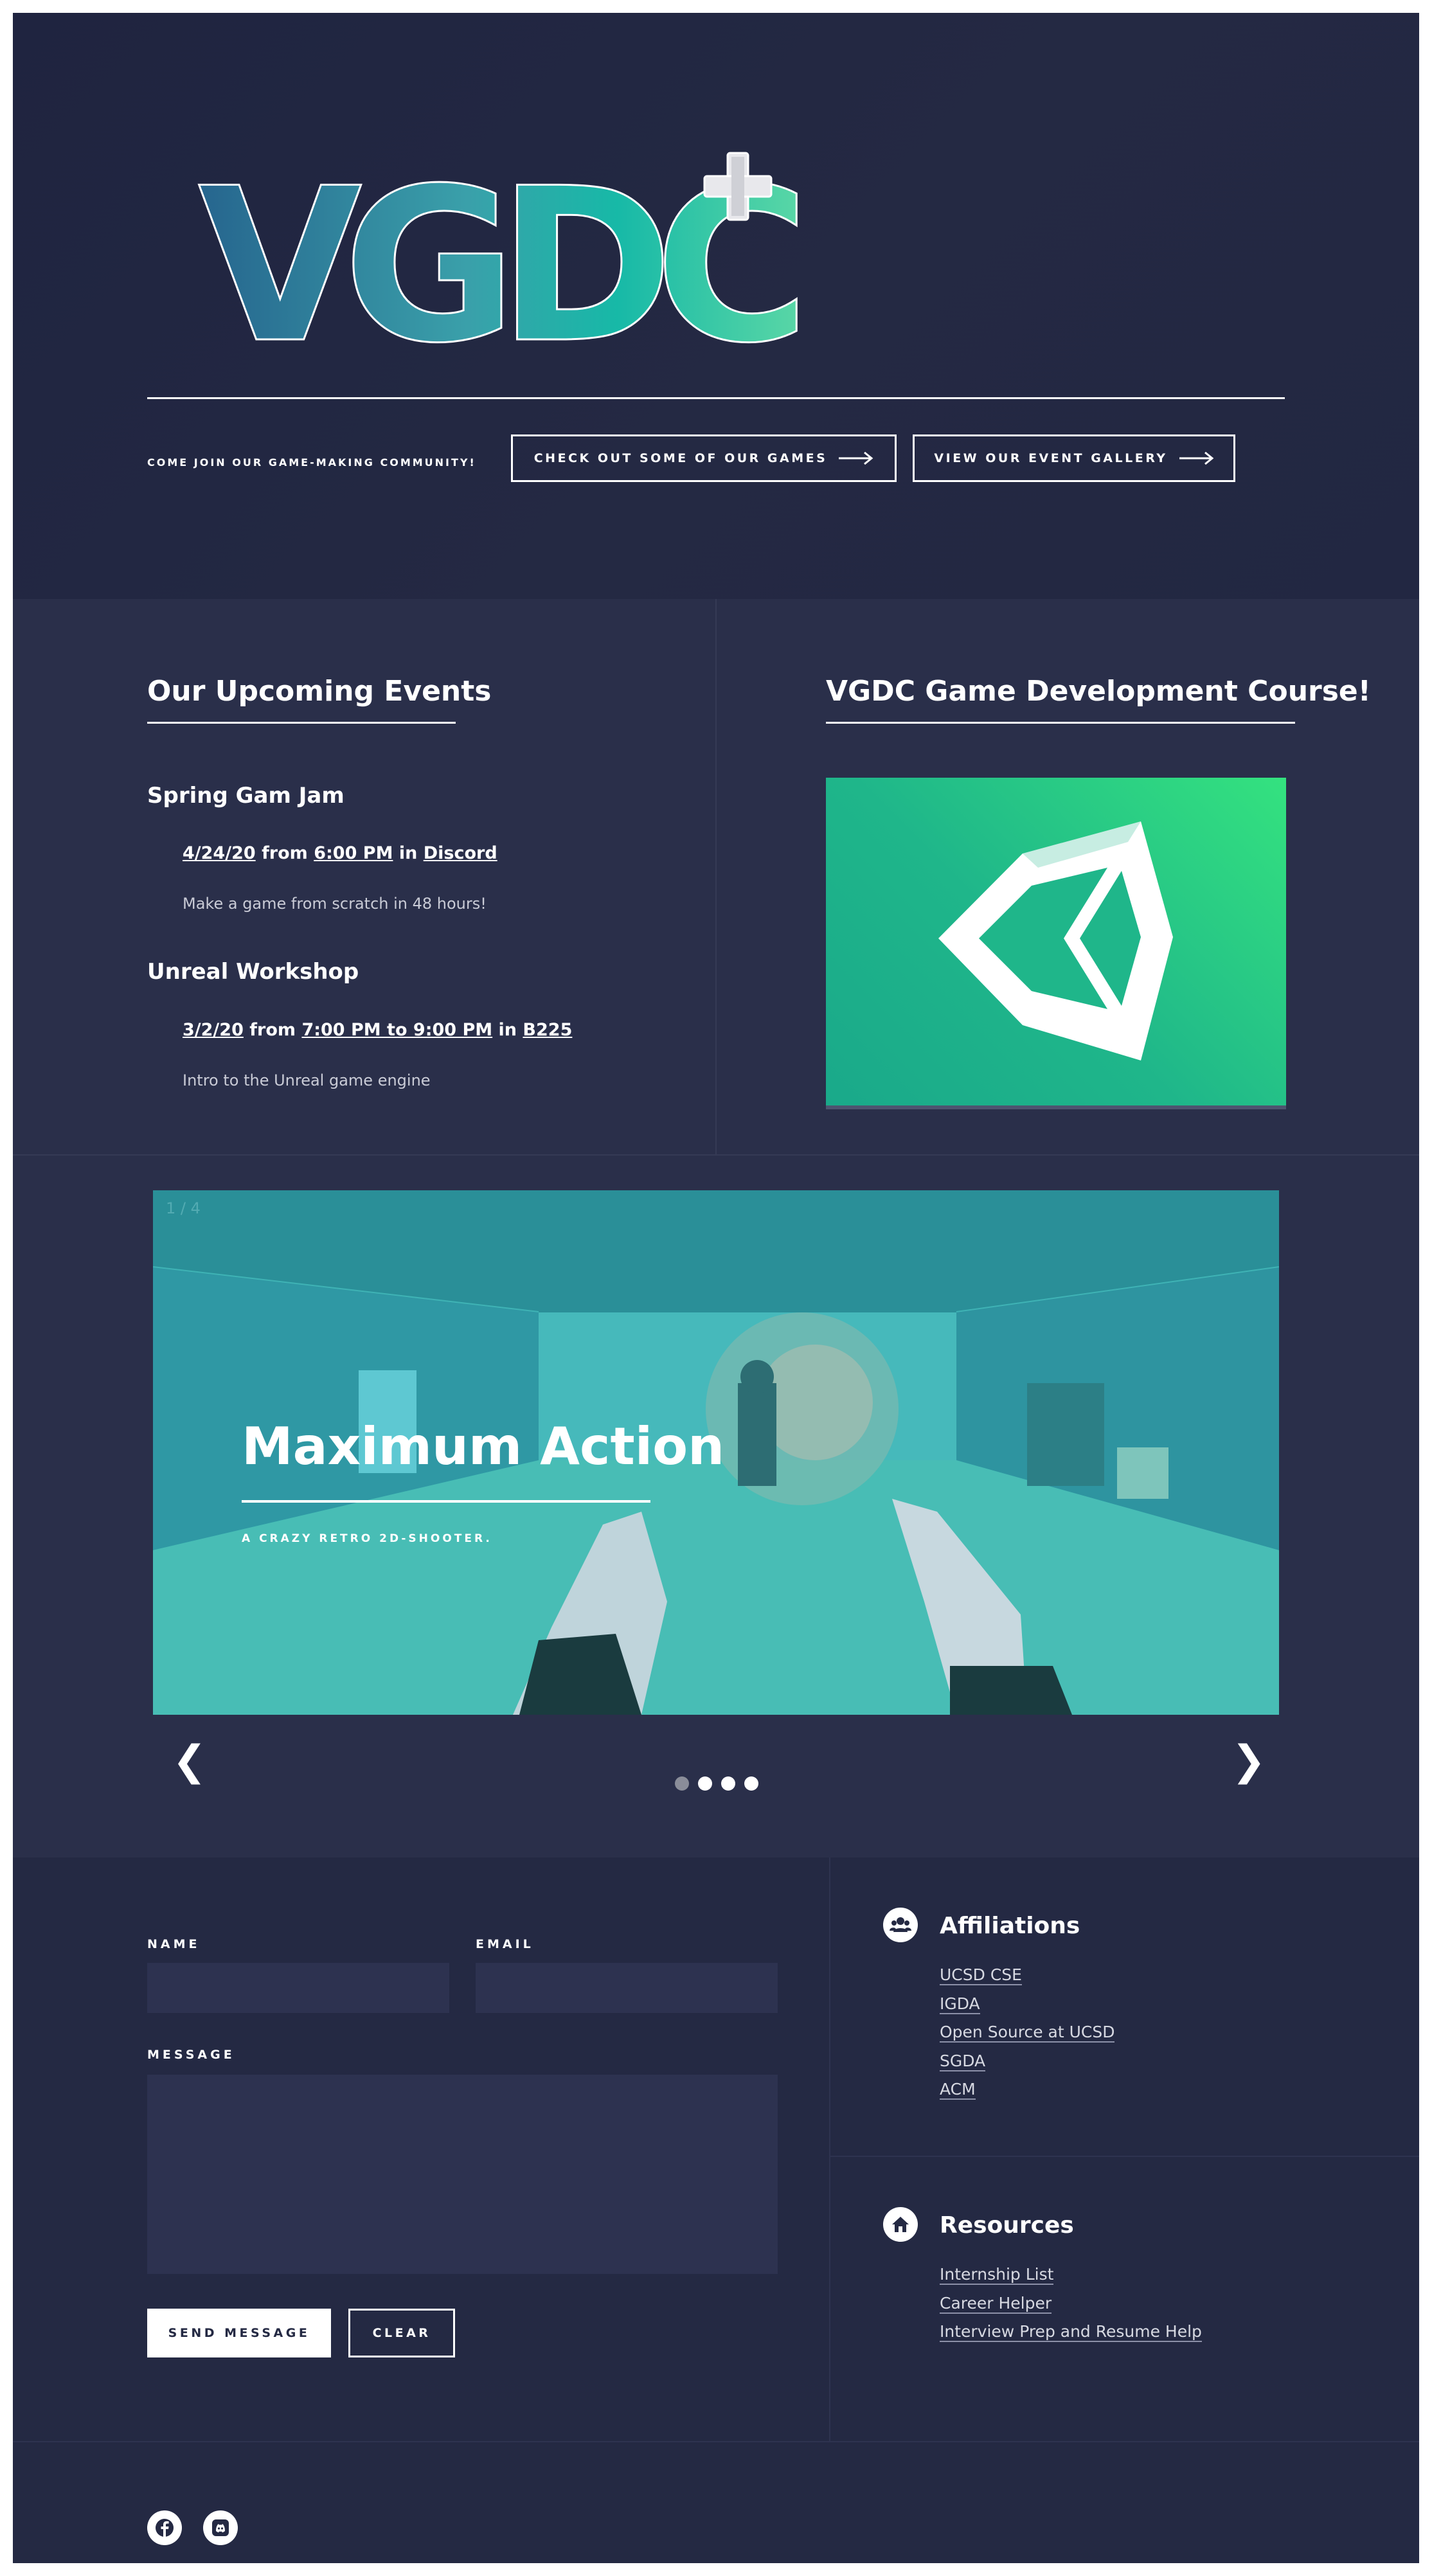 The width and height of the screenshot is (1432, 2576). I want to click on list-item: ACM, so click(1027, 2094).